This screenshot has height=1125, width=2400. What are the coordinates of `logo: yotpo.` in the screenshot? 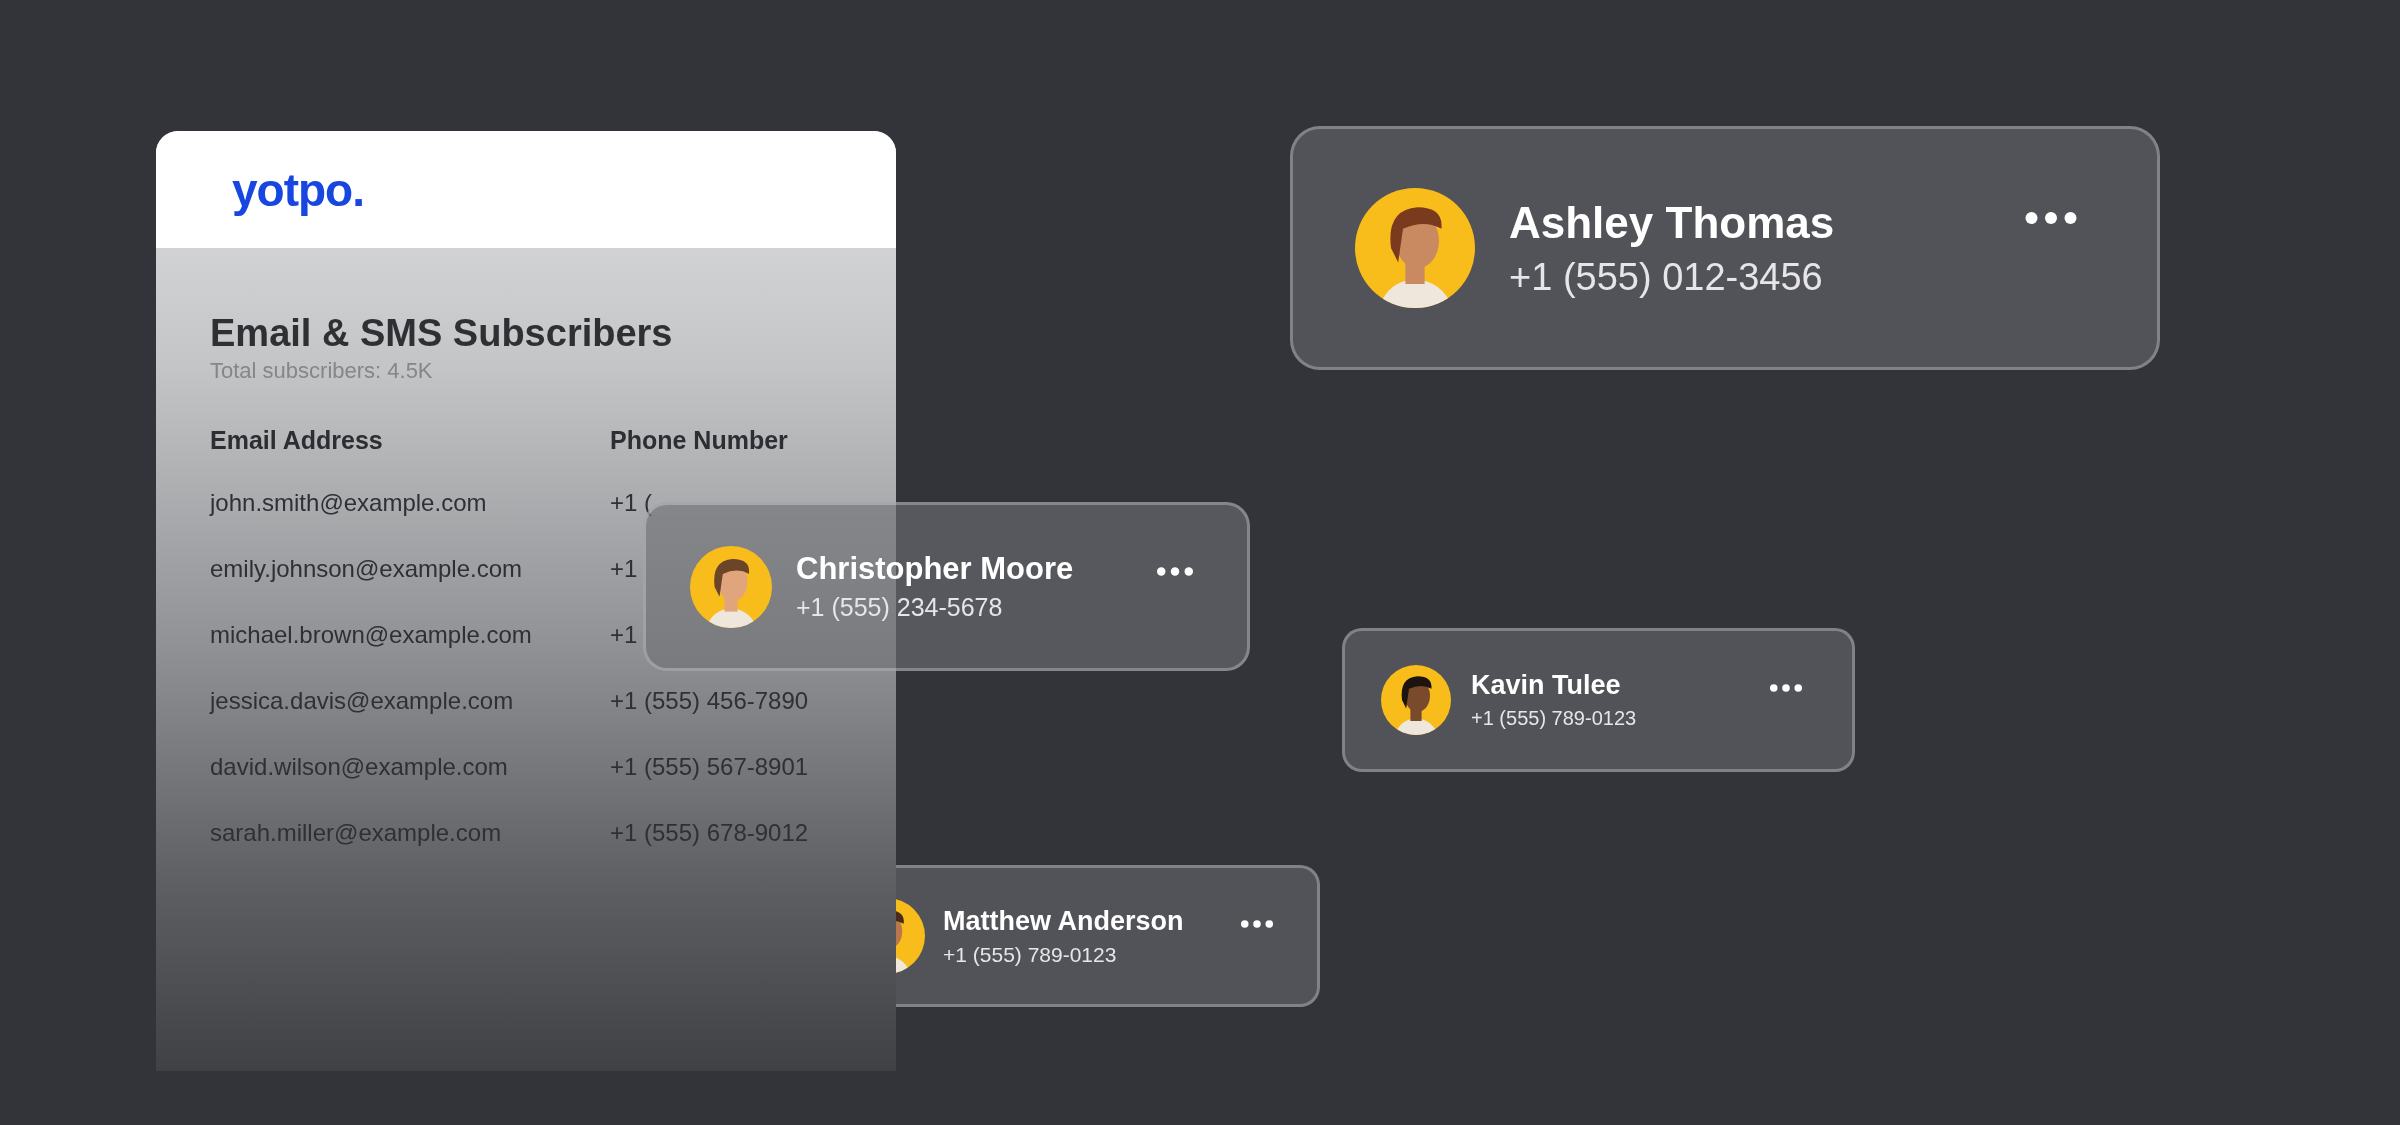 It's located at (298, 189).